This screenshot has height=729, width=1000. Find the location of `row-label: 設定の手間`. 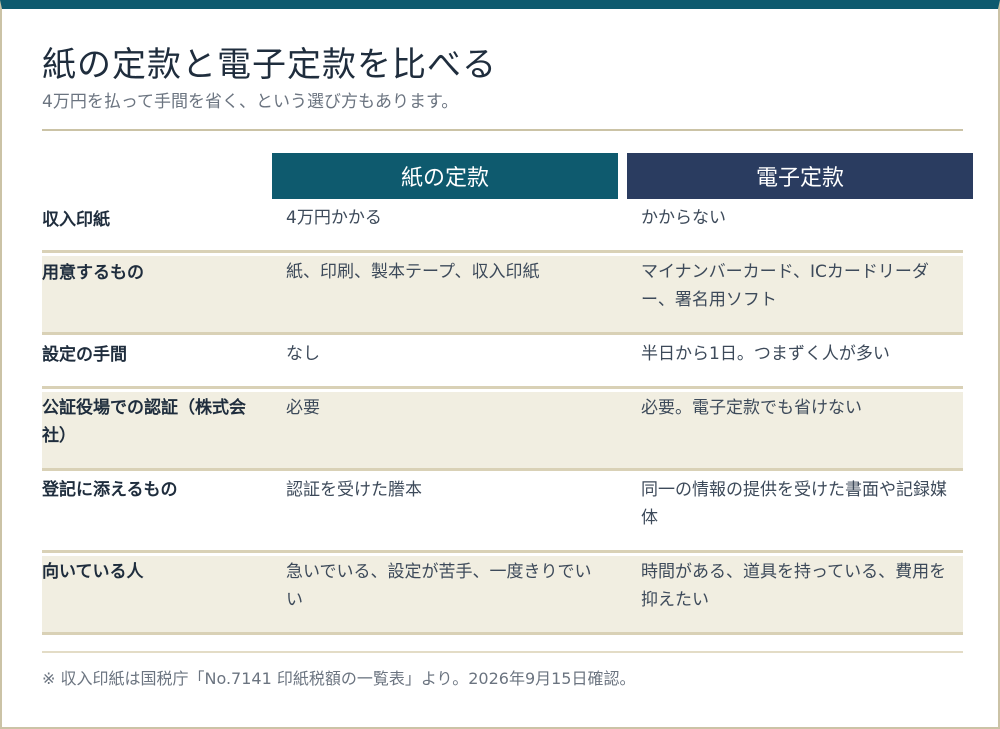

row-label: 設定の手間 is located at coordinates (84, 355).